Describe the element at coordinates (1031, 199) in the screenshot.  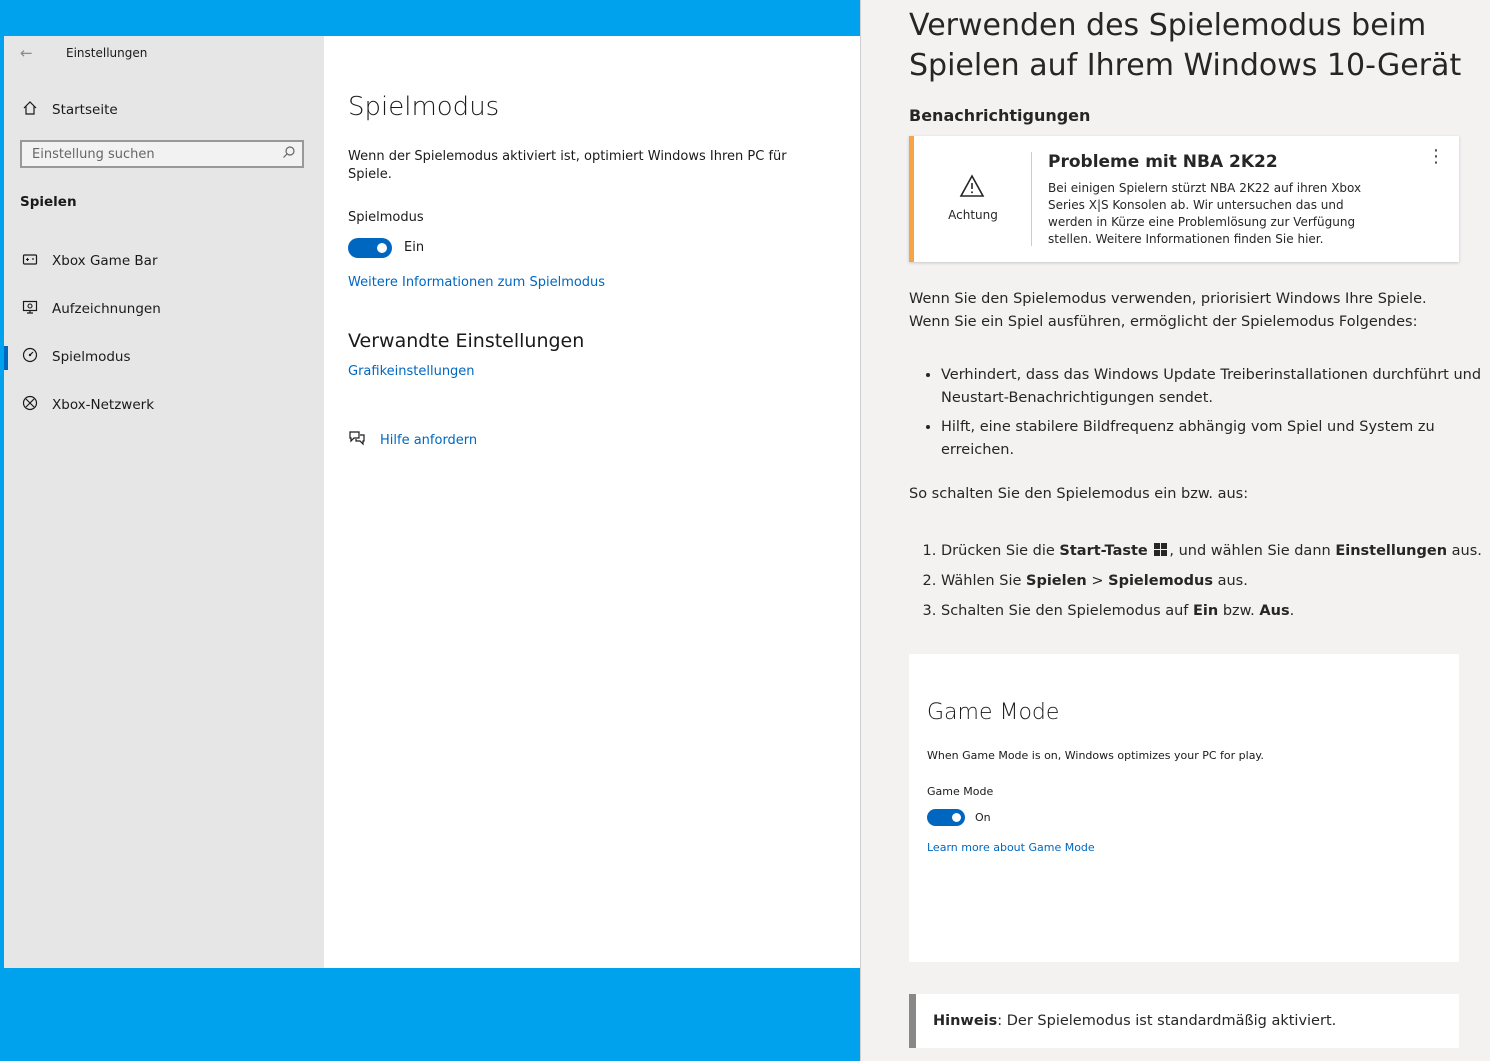
I see `alert-divider` at that location.